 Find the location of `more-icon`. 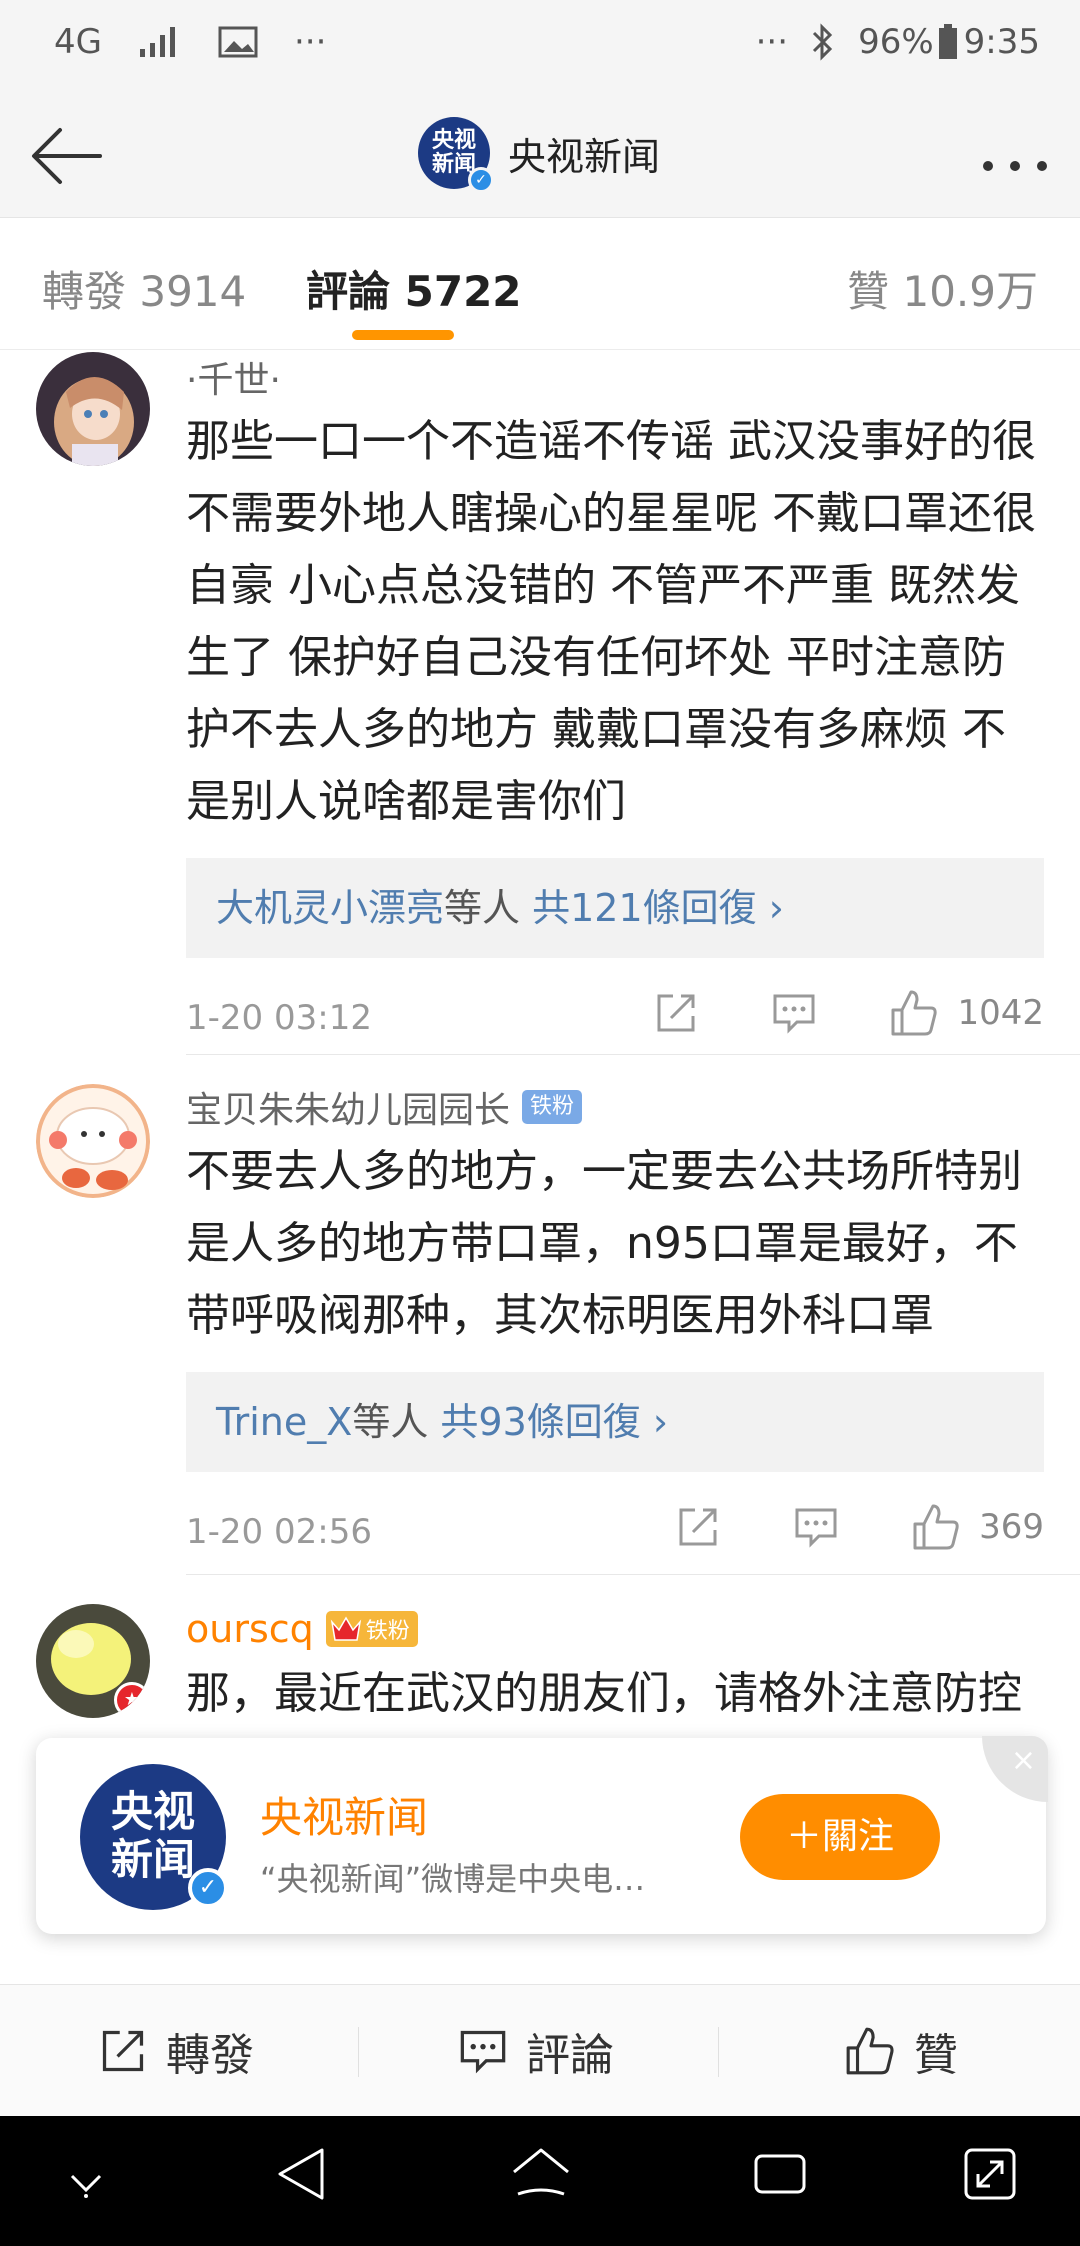

more-icon is located at coordinates (1015, 166).